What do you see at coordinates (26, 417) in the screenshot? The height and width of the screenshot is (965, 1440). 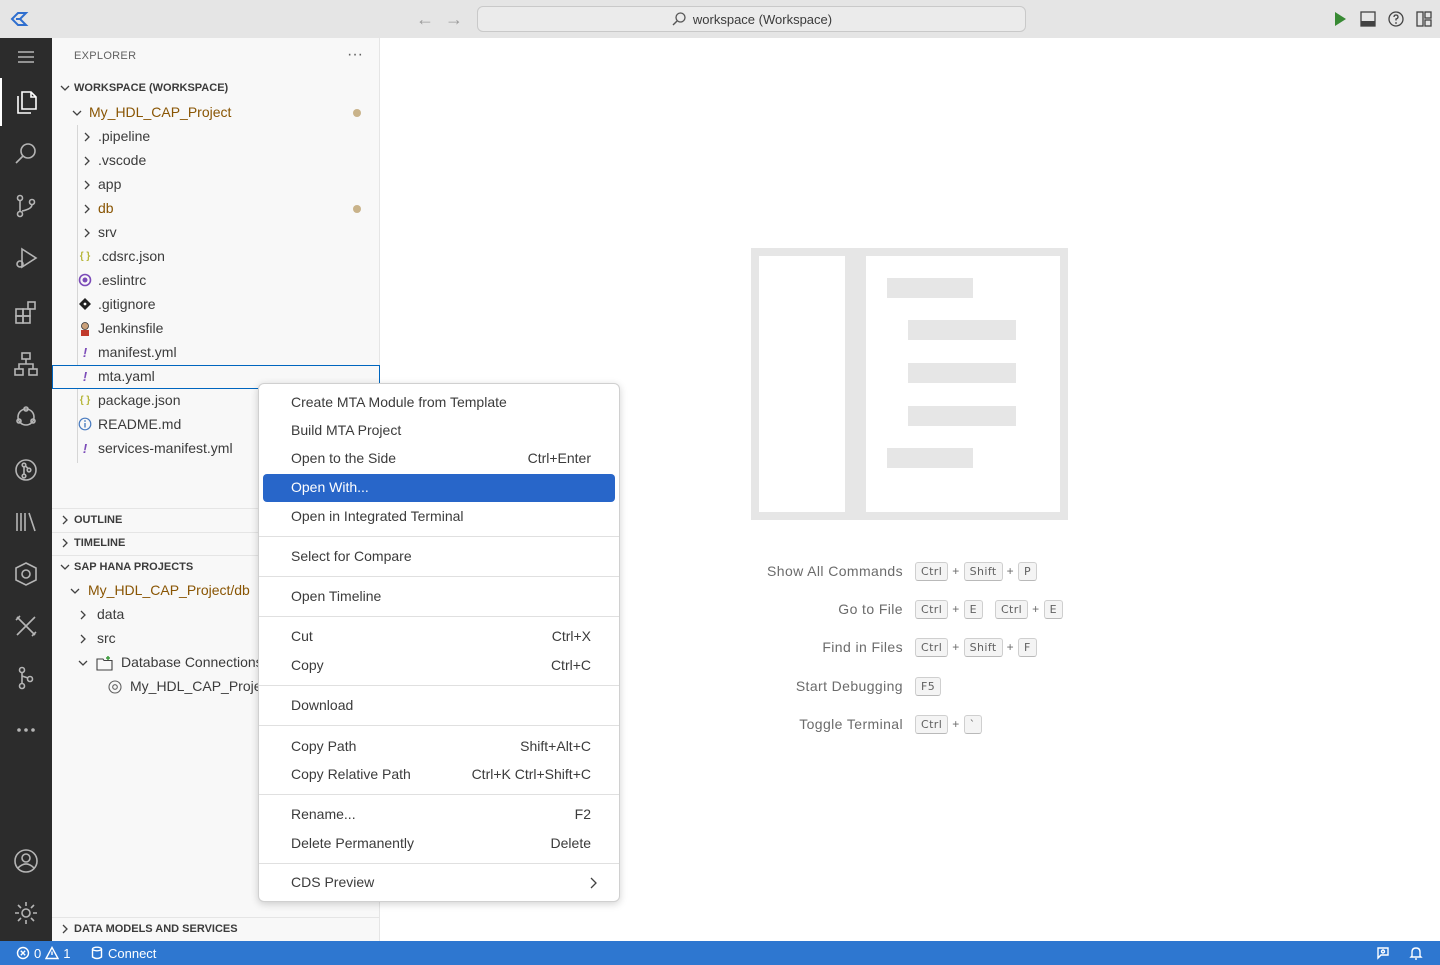 I see `cloud-foundry-icon` at bounding box center [26, 417].